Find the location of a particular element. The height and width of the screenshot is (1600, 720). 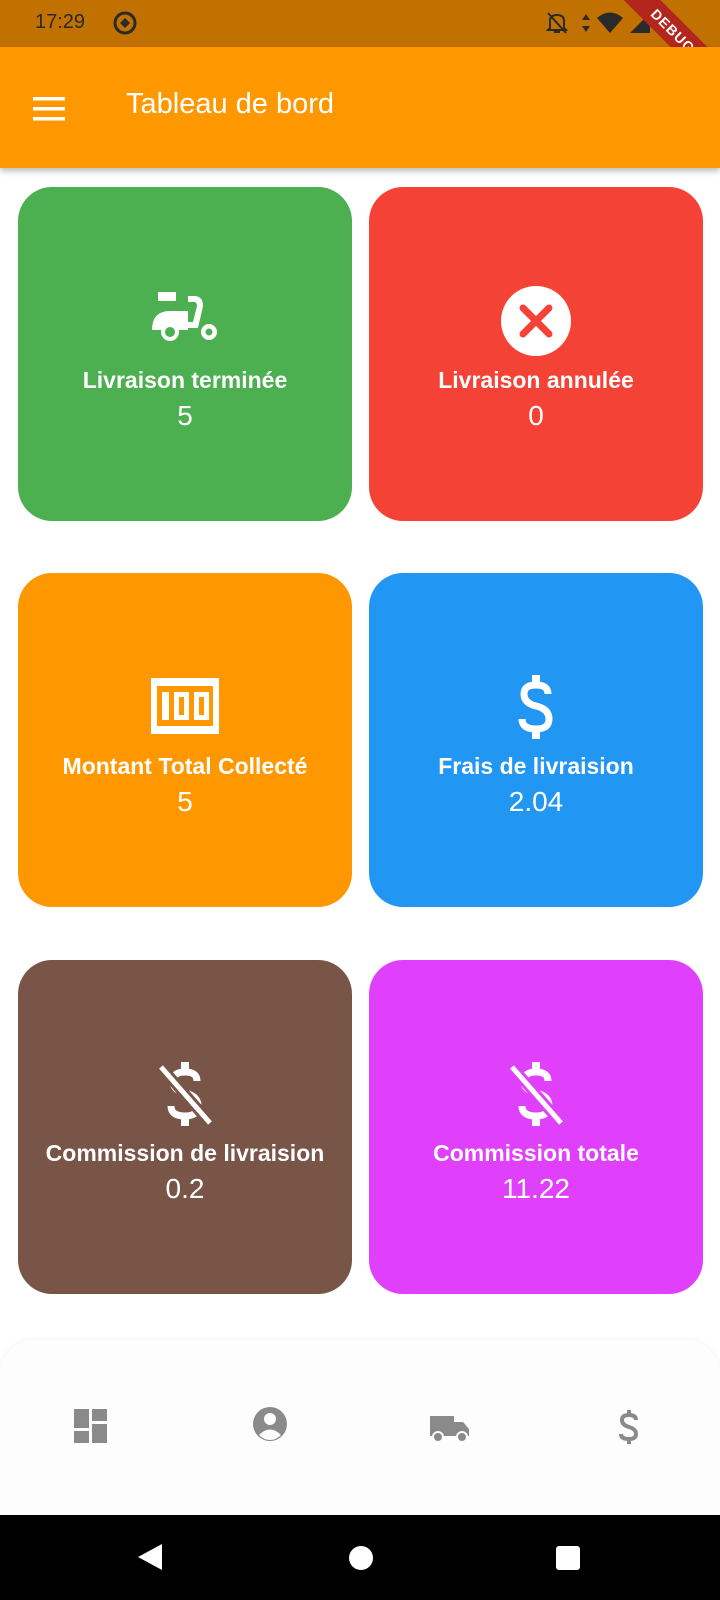

status-bar: 17:29 DEBUG is located at coordinates (360, 50).